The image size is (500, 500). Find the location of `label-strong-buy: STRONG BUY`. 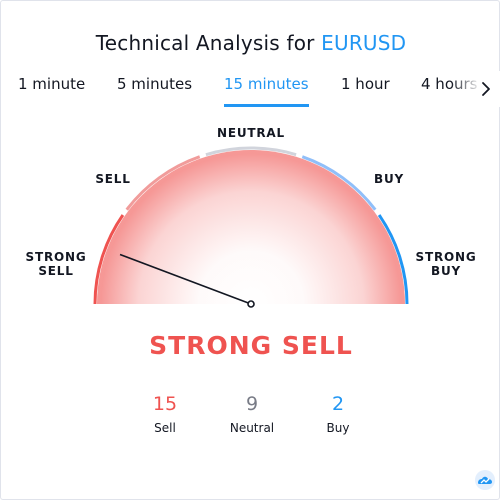

label-strong-buy: STRONG BUY is located at coordinates (446, 264).